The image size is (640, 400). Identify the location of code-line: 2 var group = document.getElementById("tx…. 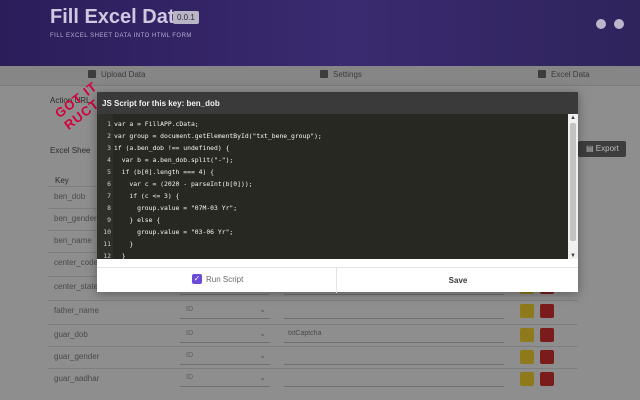
(209, 136).